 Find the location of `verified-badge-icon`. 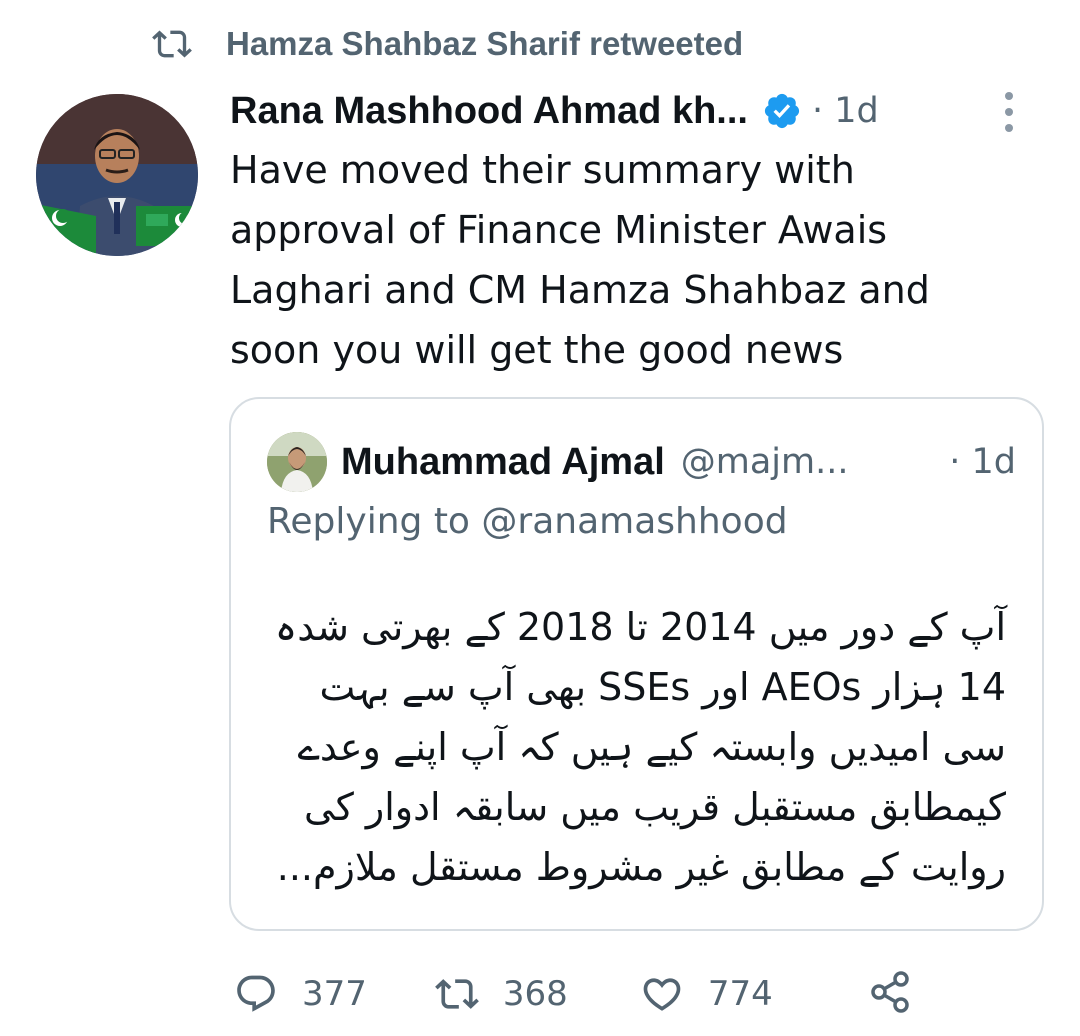

verified-badge-icon is located at coordinates (782, 111).